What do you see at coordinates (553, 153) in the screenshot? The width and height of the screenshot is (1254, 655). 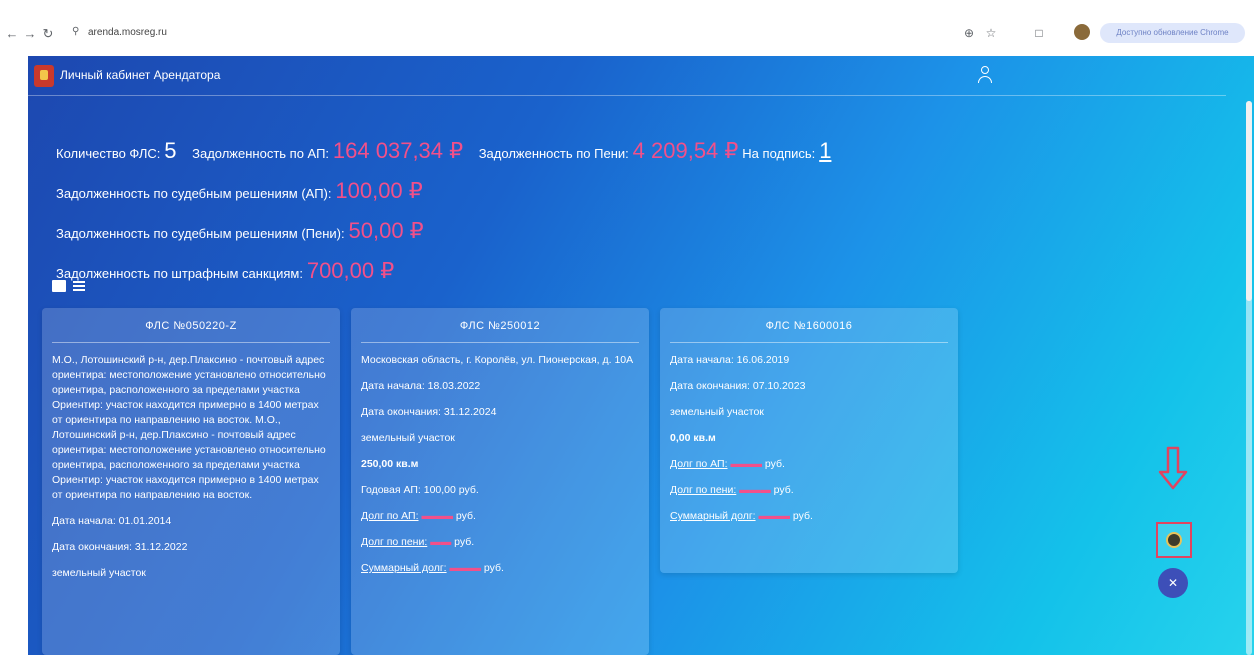 I see `debt-peni-label: Задолженность по Пени:` at bounding box center [553, 153].